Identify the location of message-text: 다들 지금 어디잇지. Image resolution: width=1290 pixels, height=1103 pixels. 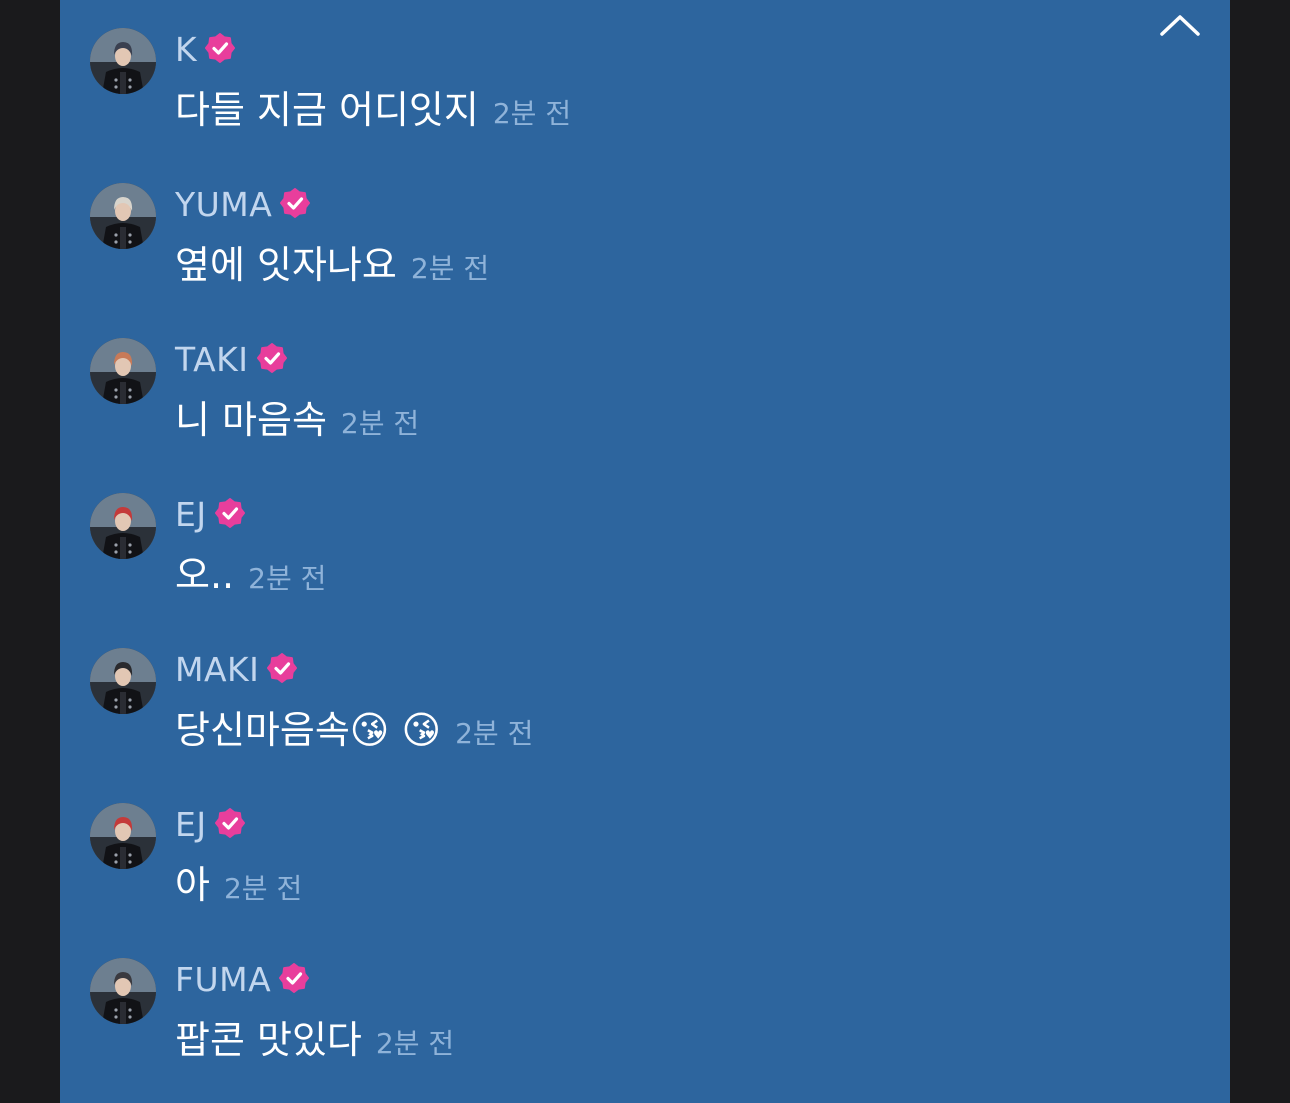
(327, 110).